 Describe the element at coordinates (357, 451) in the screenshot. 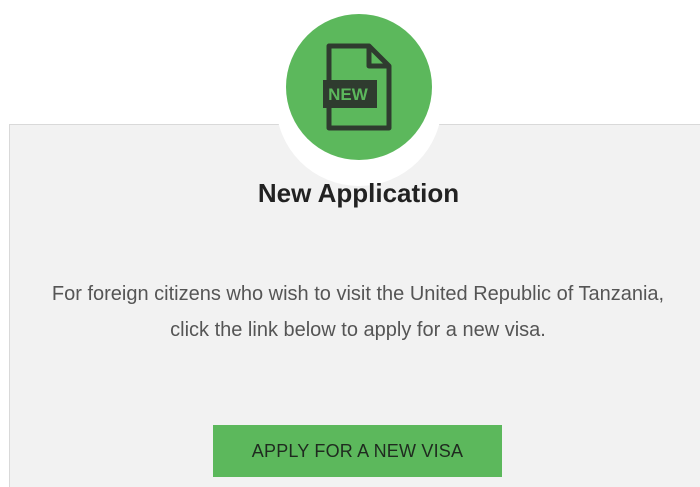

I see `apply-new-visa-button: APPLY FOR A NEW VISA` at that location.